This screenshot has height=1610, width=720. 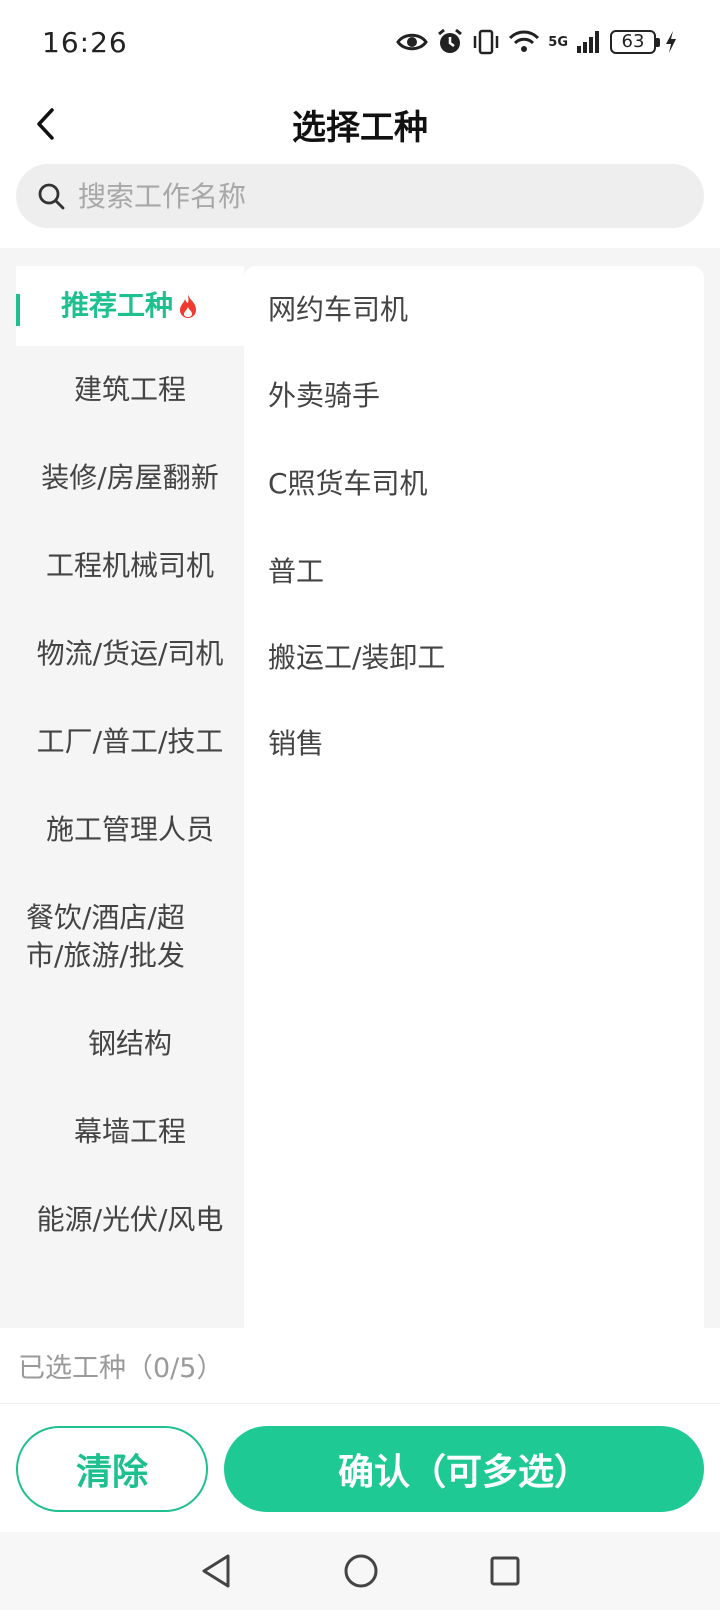 I want to click on category-item-hospitality: 餐饮/酒店/超市/旅游/批发, so click(x=130, y=937).